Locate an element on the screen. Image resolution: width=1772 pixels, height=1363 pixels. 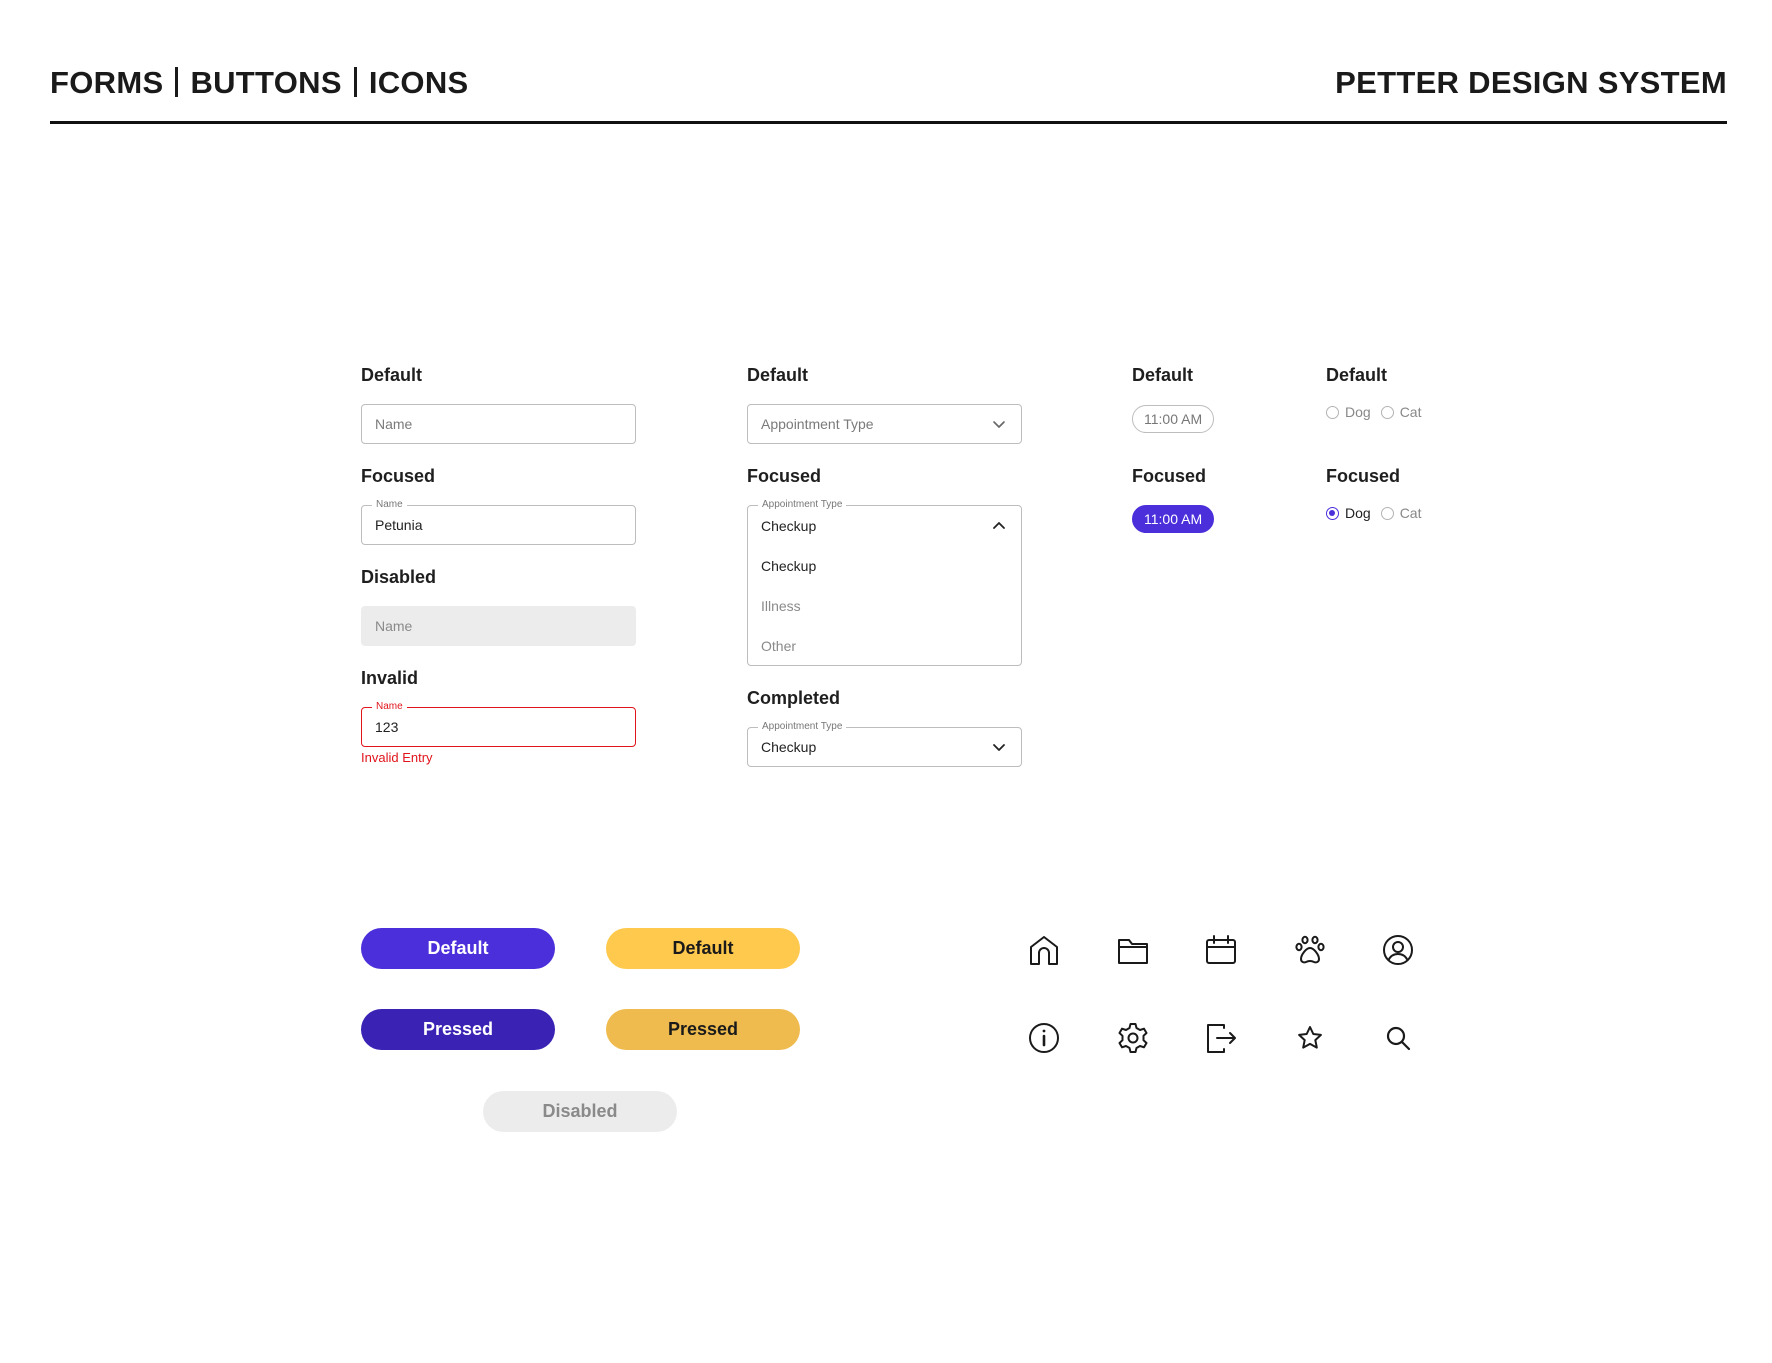
design-system-name: PETTER DESIGN SYSTEM is located at coordinates (1531, 82).